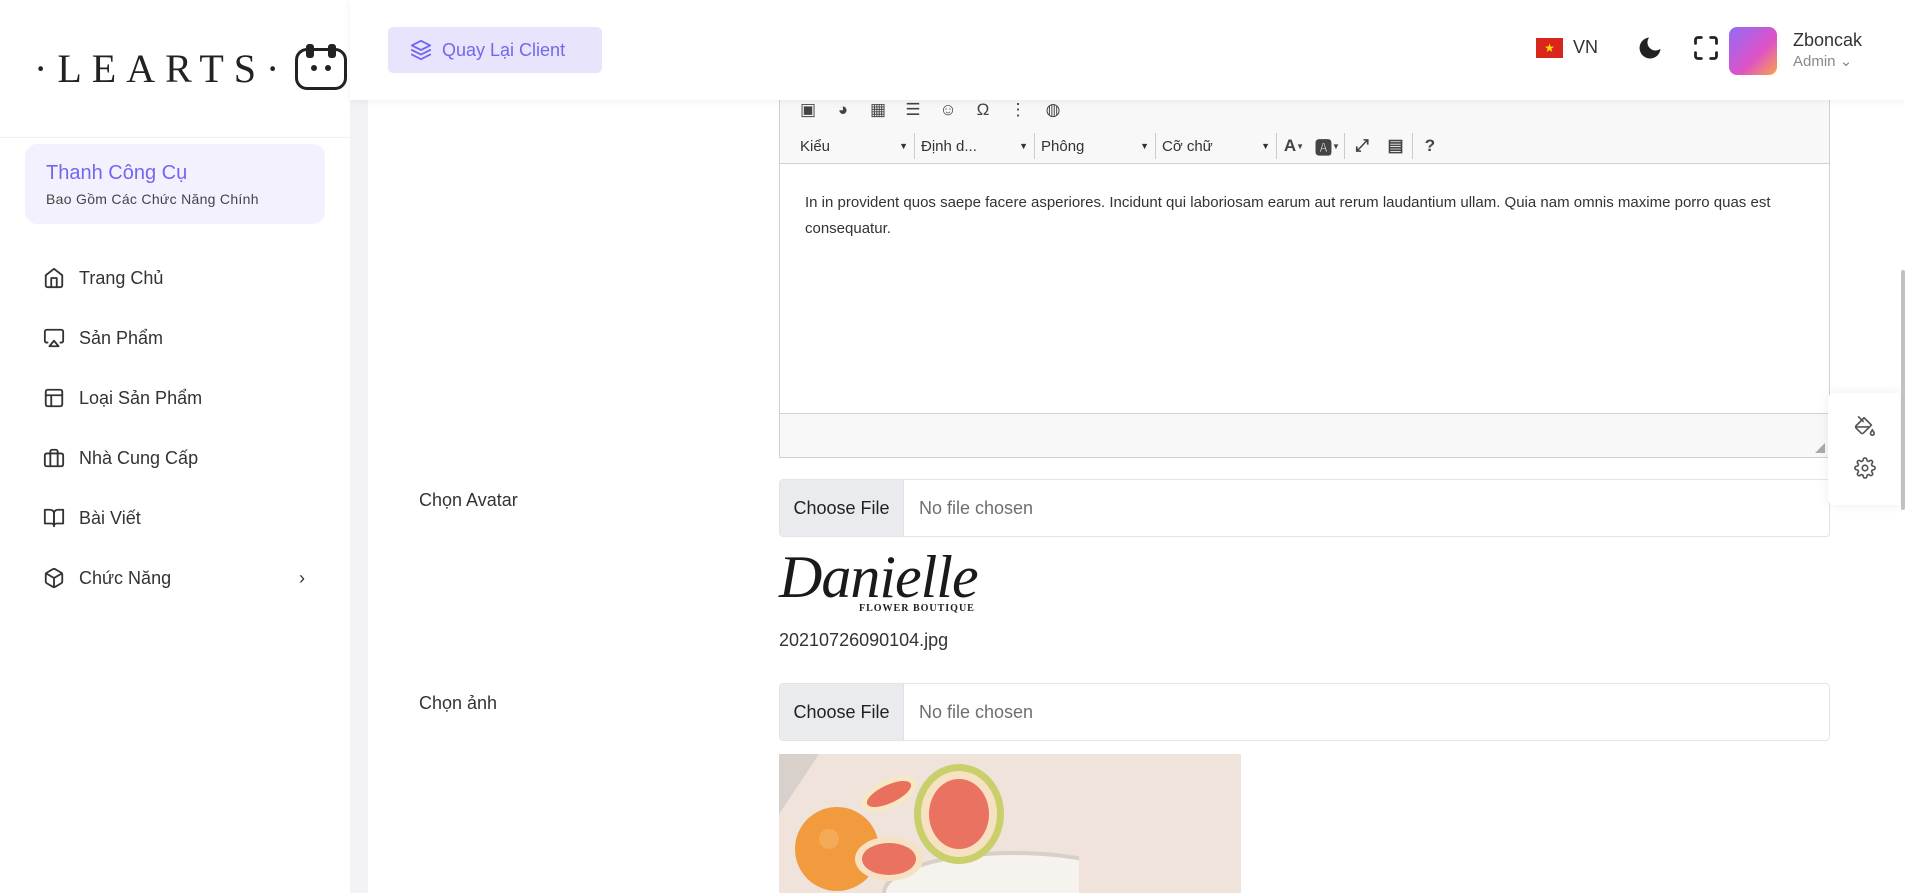  What do you see at coordinates (843, 110) in the screenshot?
I see `flash-icon: ◕` at bounding box center [843, 110].